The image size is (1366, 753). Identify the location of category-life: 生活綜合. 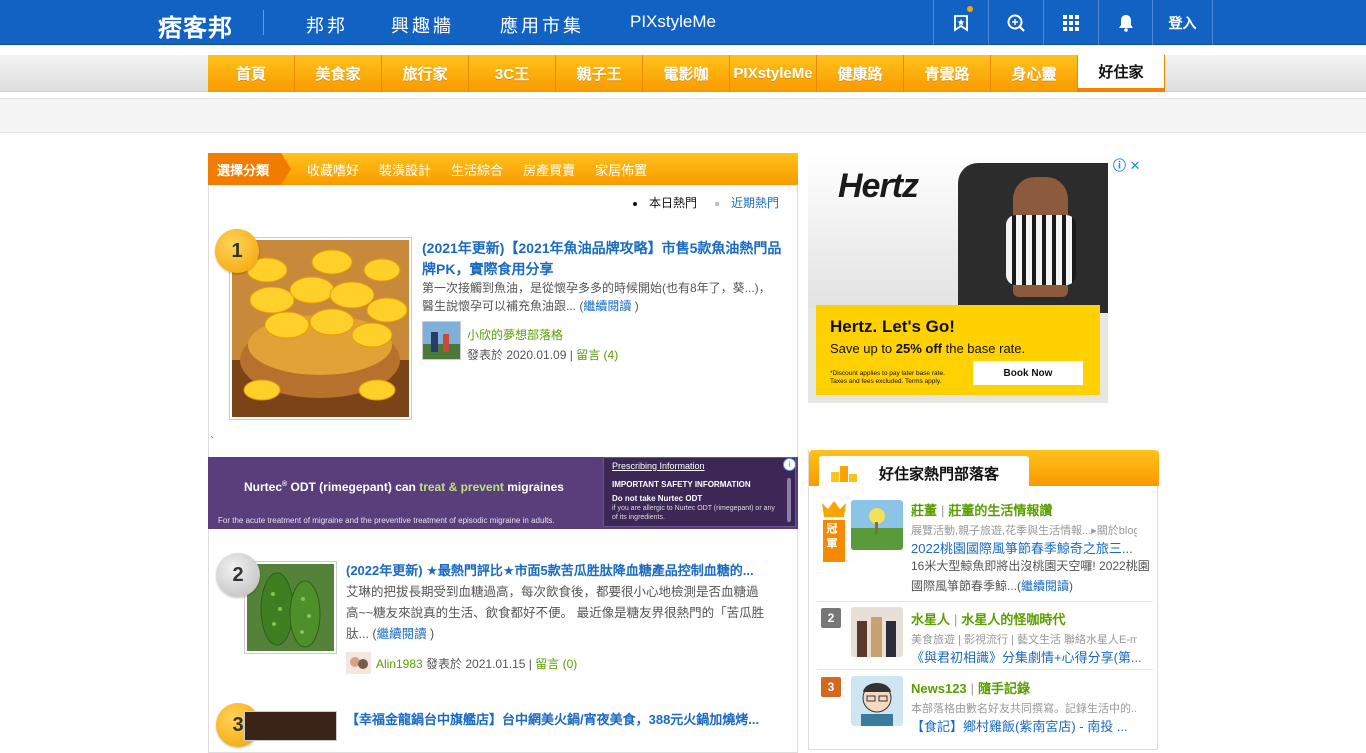
(477, 169).